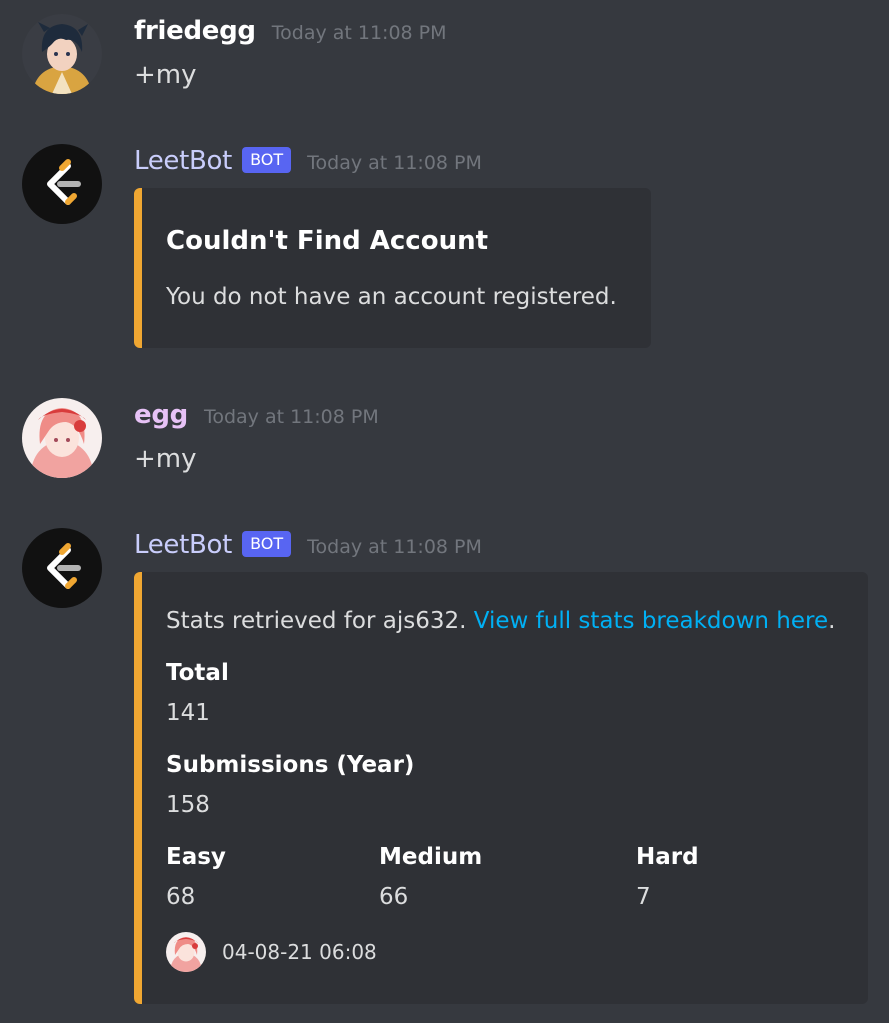 The width and height of the screenshot is (889, 1023). I want to click on field-value-medium: 66, so click(394, 897).